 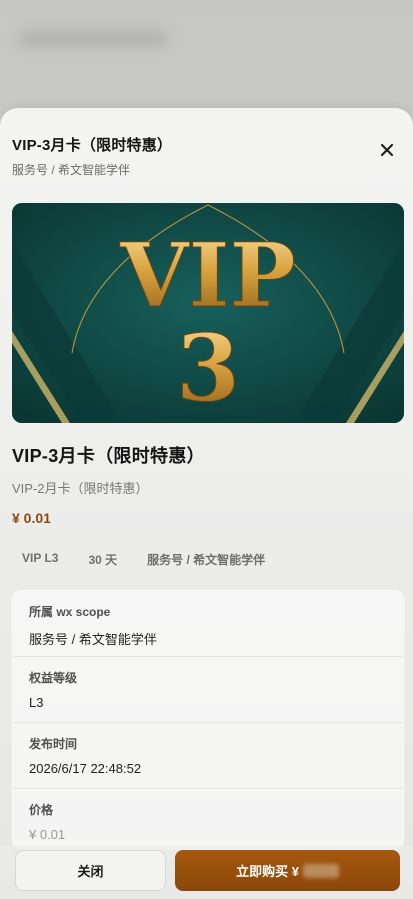 I want to click on sheet-source: 服务号 / 希文智能学伴, so click(x=71, y=170).